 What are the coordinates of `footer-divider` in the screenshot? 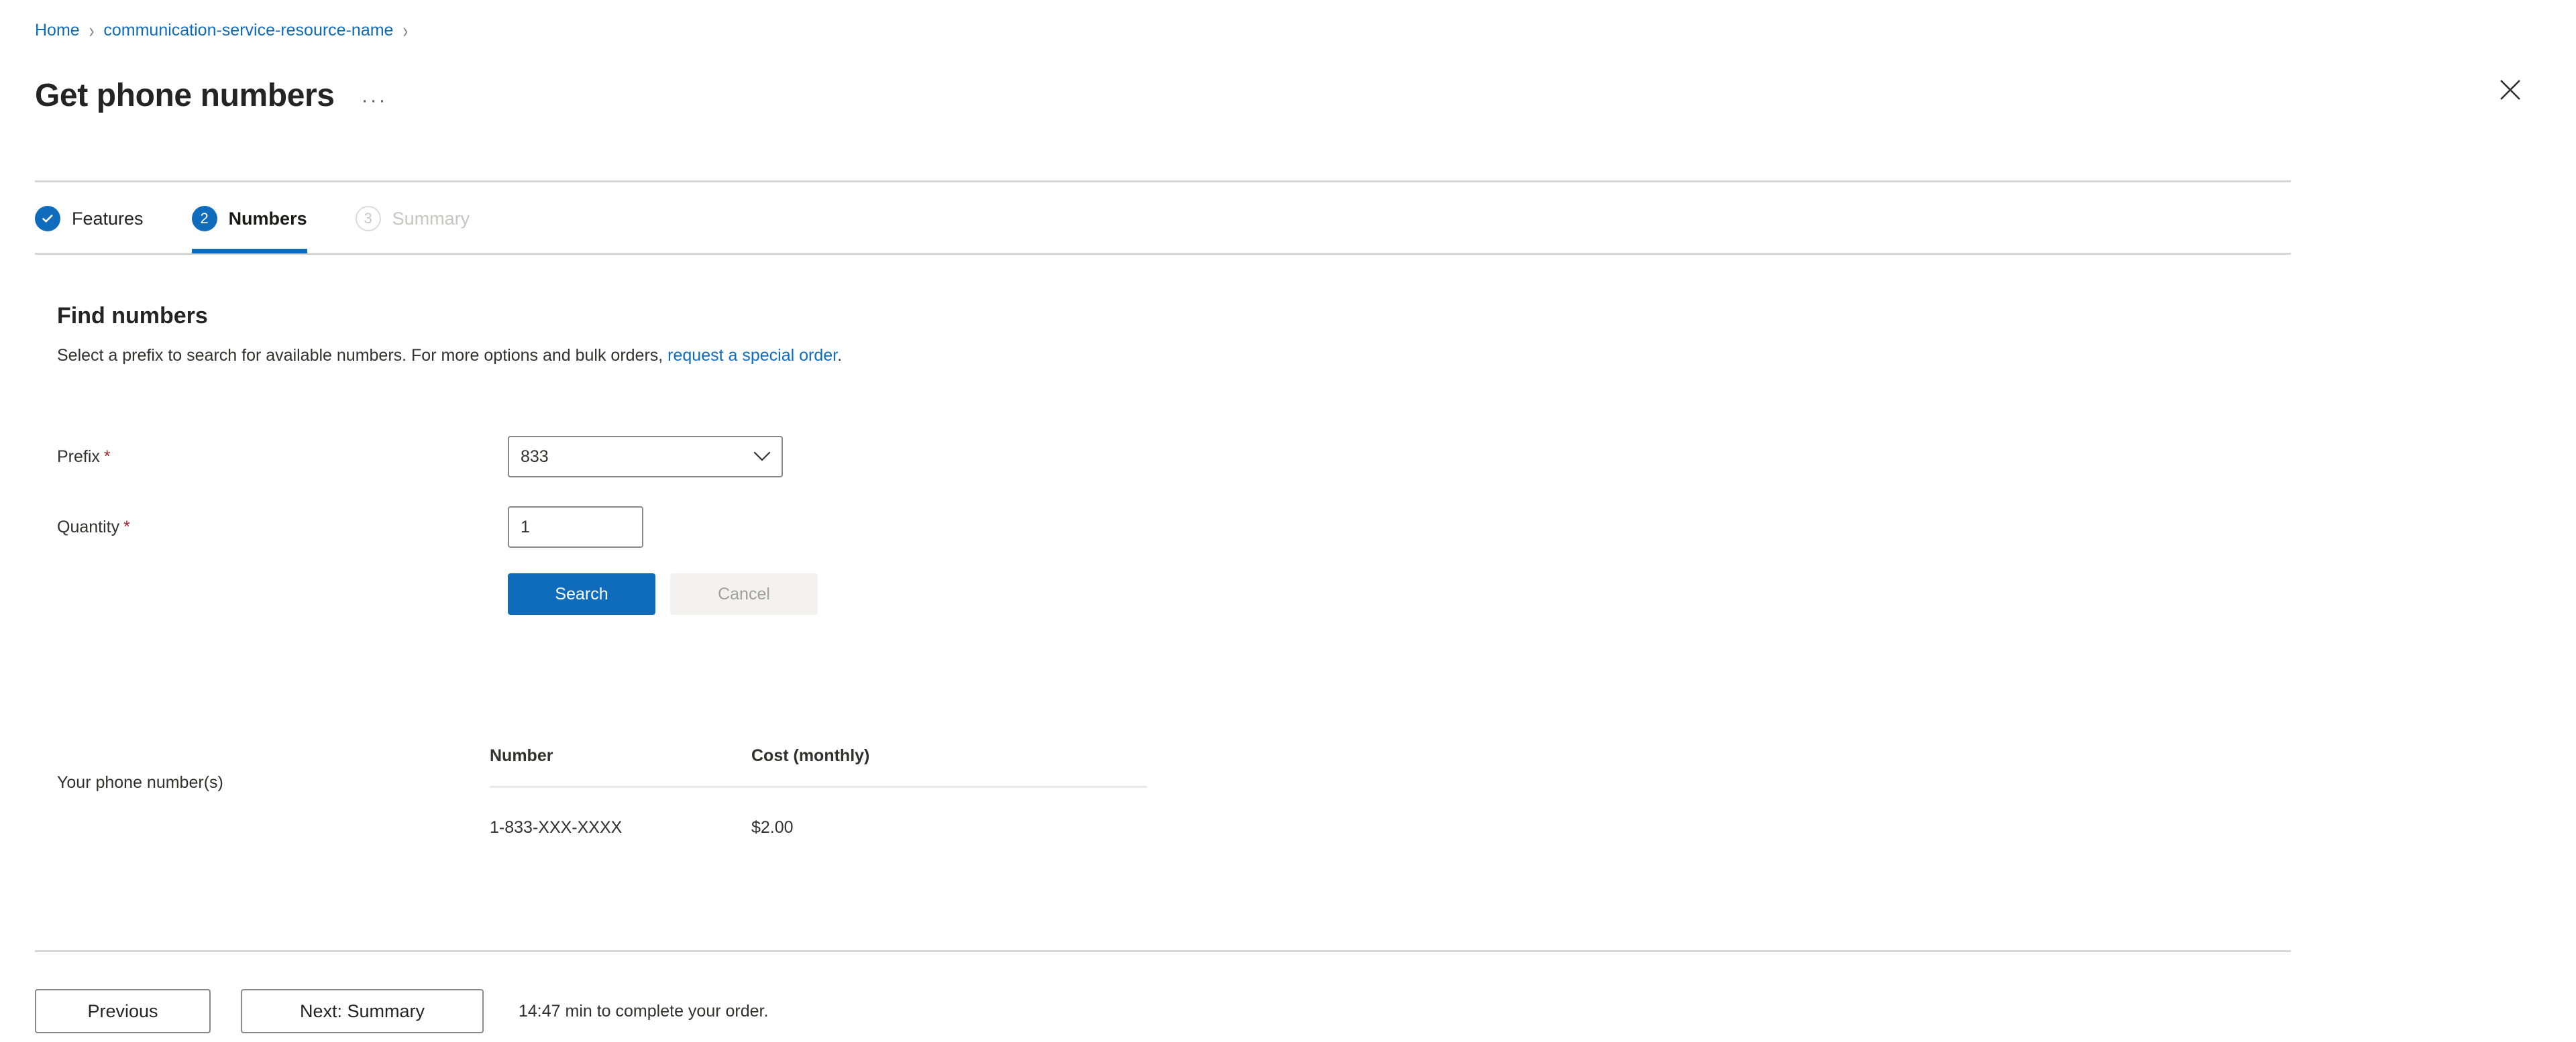 It's located at (1163, 951).